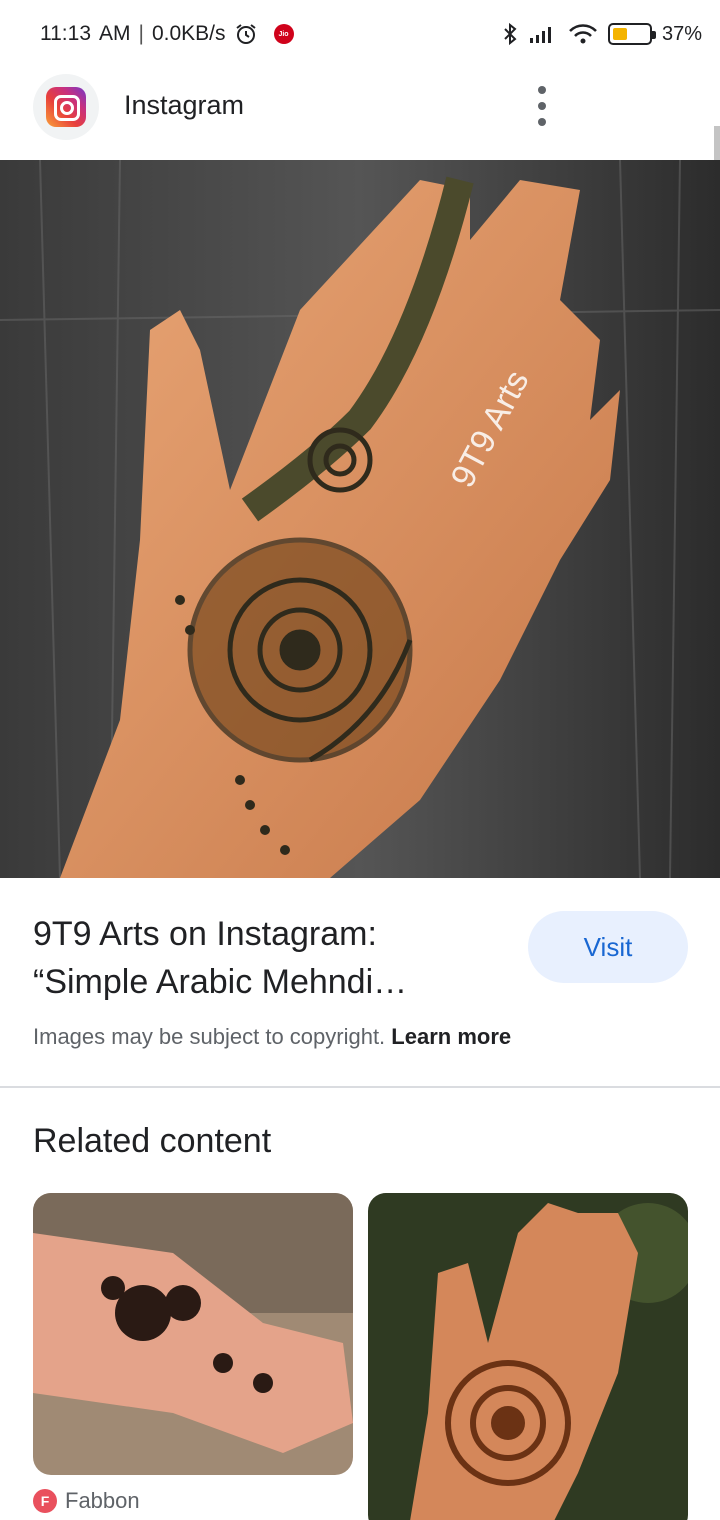 Image resolution: width=720 pixels, height=1520 pixels. Describe the element at coordinates (360, 35) in the screenshot. I see `status-bar: 11:13 AM | 0.0KB/s Jio 37%` at that location.